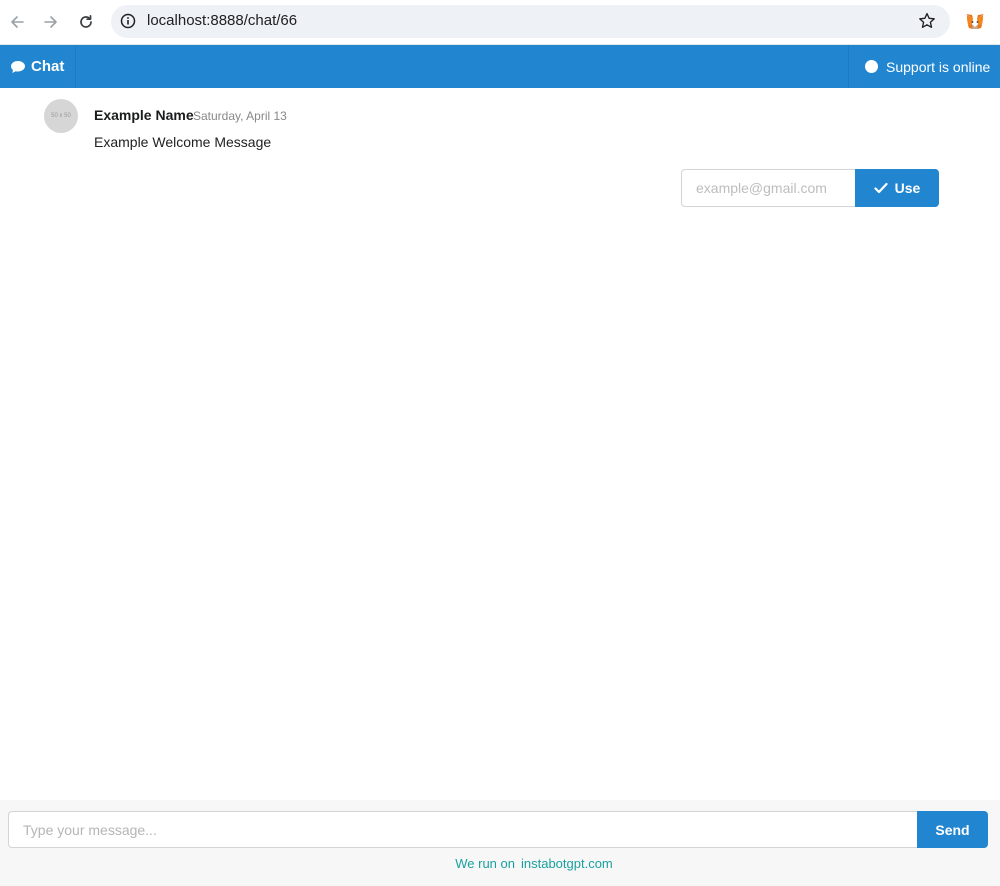 Image resolution: width=1000 pixels, height=886 pixels. What do you see at coordinates (51, 22) in the screenshot?
I see `forward-arrow-icon` at bounding box center [51, 22].